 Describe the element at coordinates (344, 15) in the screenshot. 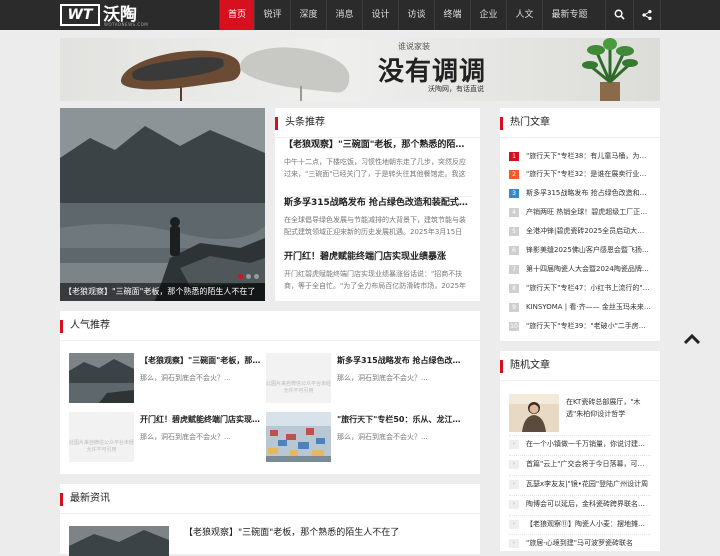

I see `nav-item-news: 消息` at that location.